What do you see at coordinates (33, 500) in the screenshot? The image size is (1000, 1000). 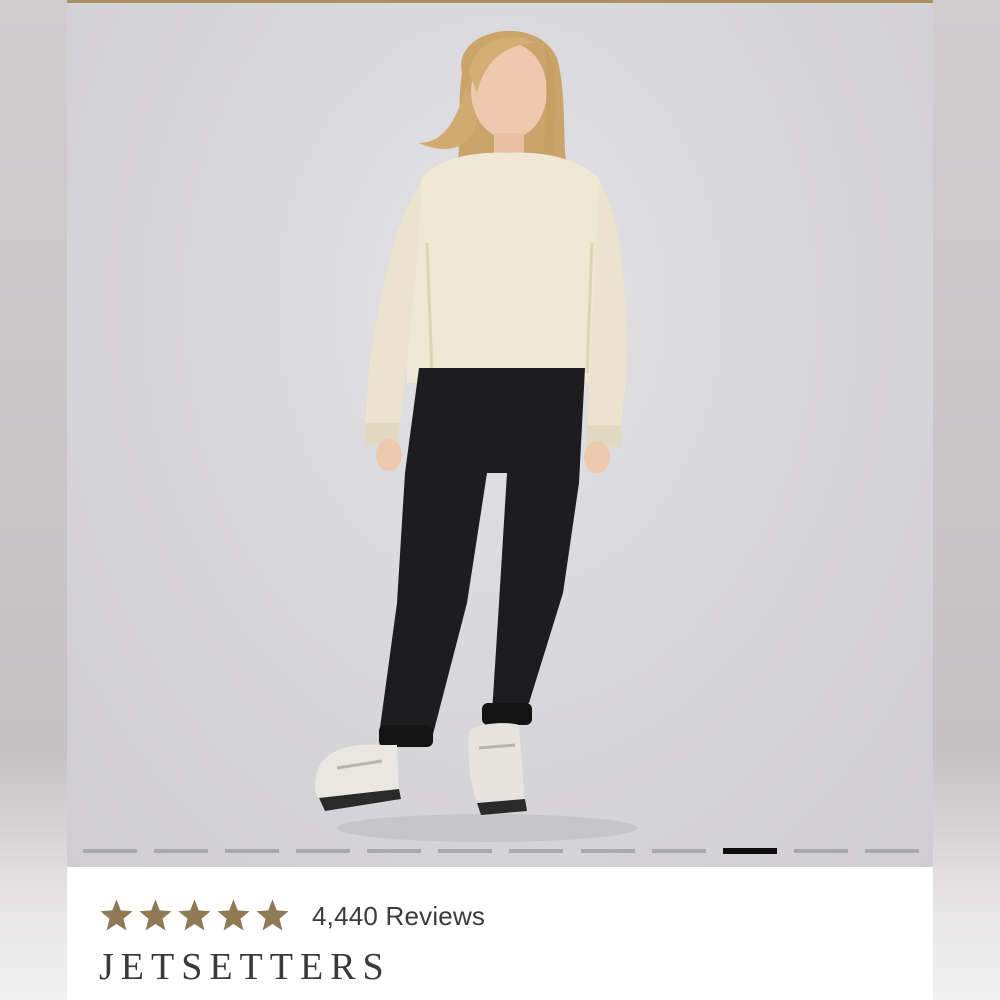 I see `blurred-background-left` at bounding box center [33, 500].